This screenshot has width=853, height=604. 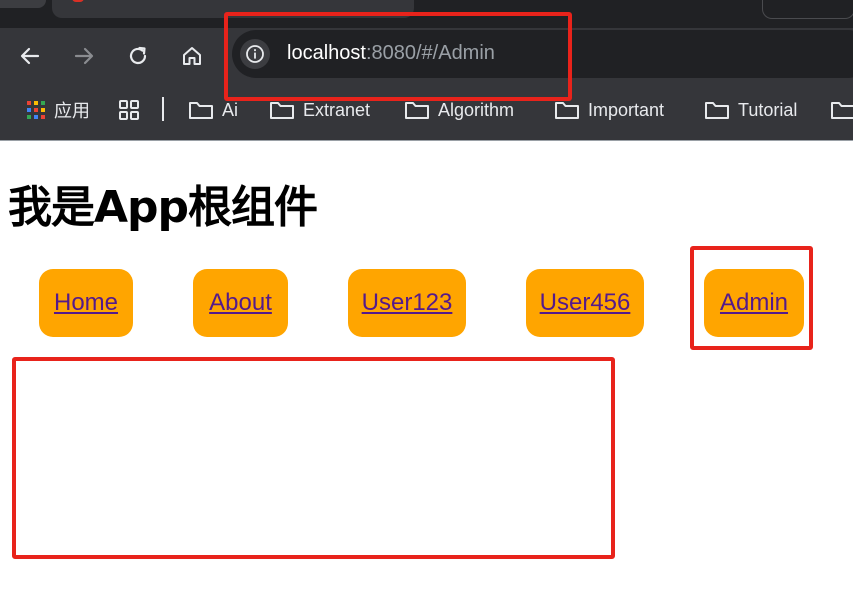 I want to click on bookmark-folder-important: Important, so click(x=609, y=110).